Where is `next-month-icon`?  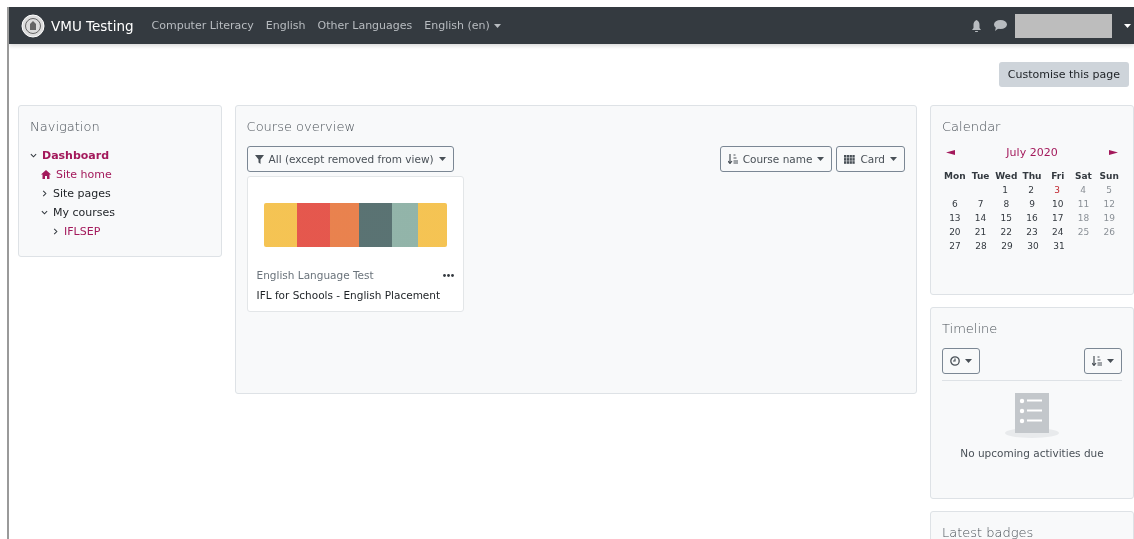 next-month-icon is located at coordinates (1113, 152).